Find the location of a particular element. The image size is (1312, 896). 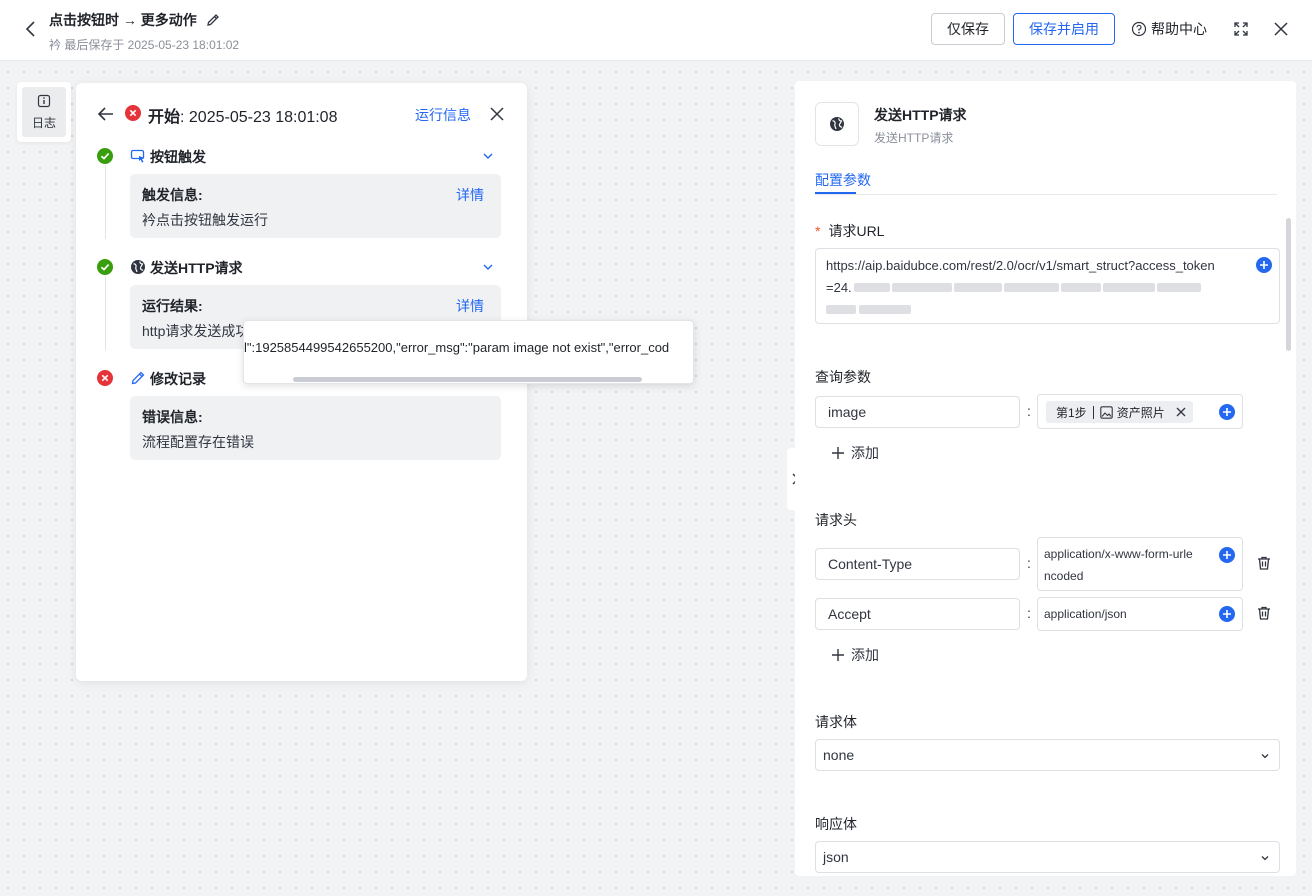

url-blurred-token: =24. is located at coordinates (1033, 287).